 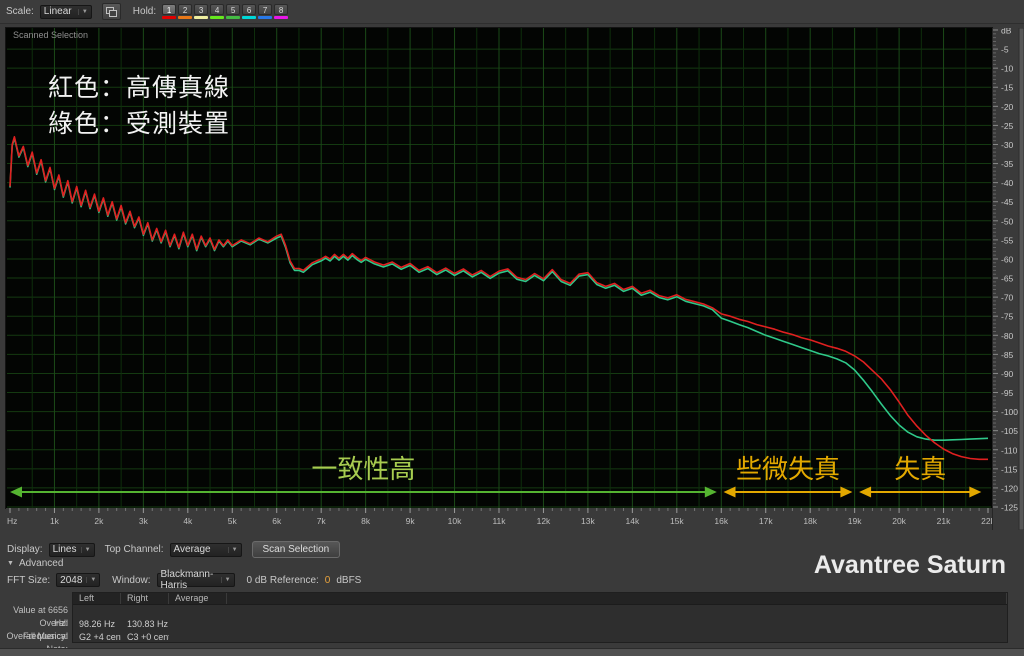 What do you see at coordinates (992, 279) in the screenshot?
I see `ruler-edge` at bounding box center [992, 279].